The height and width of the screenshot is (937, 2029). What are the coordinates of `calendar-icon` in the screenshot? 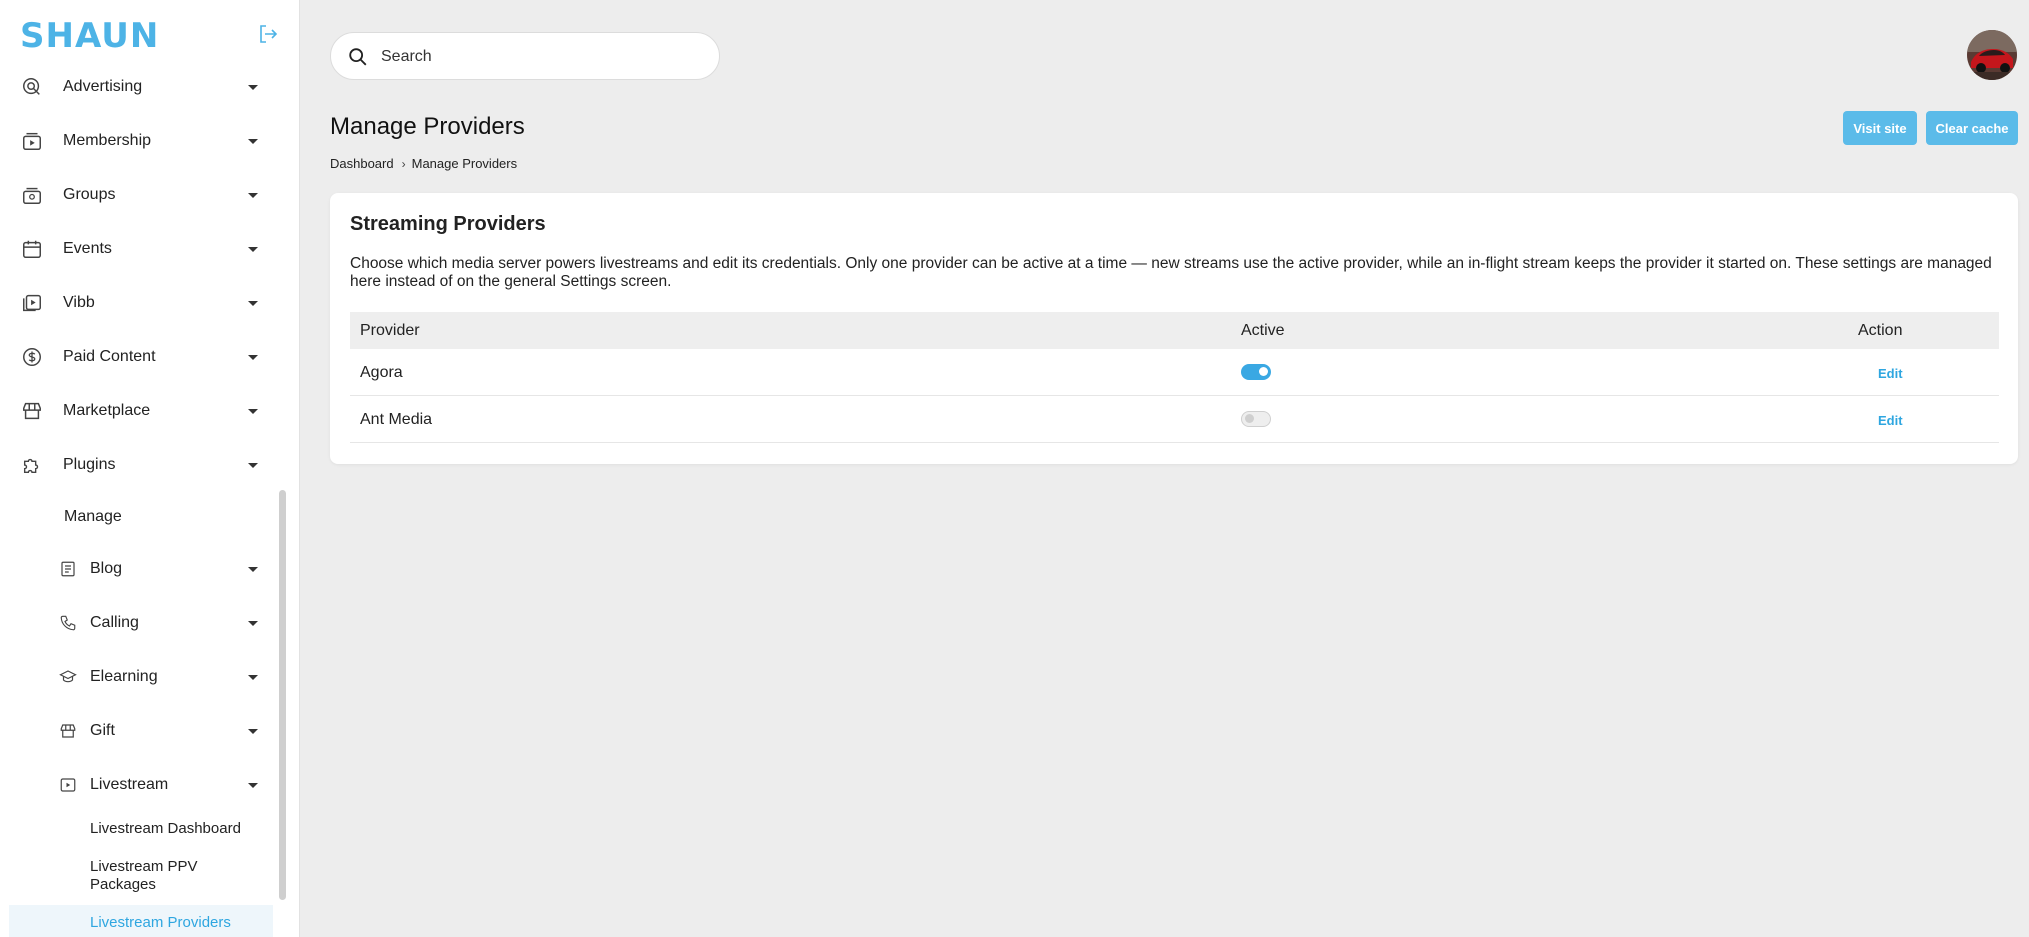 It's located at (32, 249).